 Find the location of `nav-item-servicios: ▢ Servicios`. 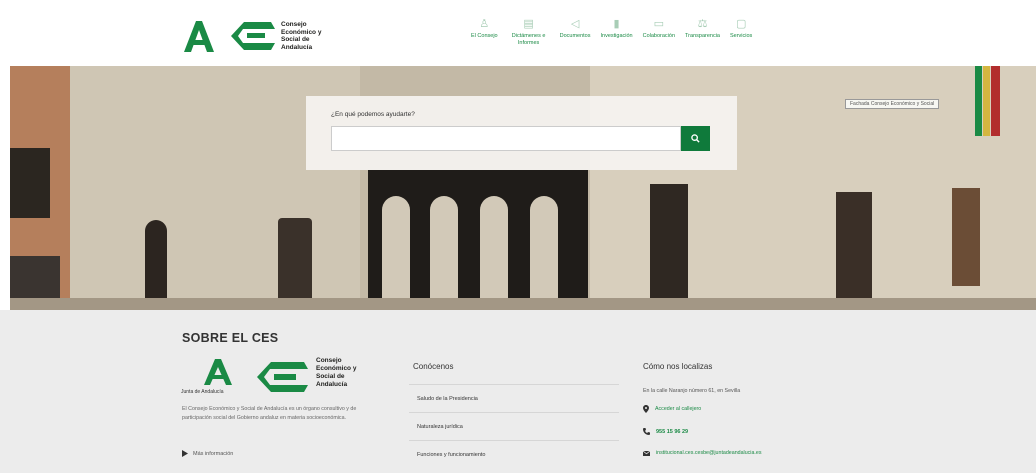

nav-item-servicios: ▢ Servicios is located at coordinates (741, 32).